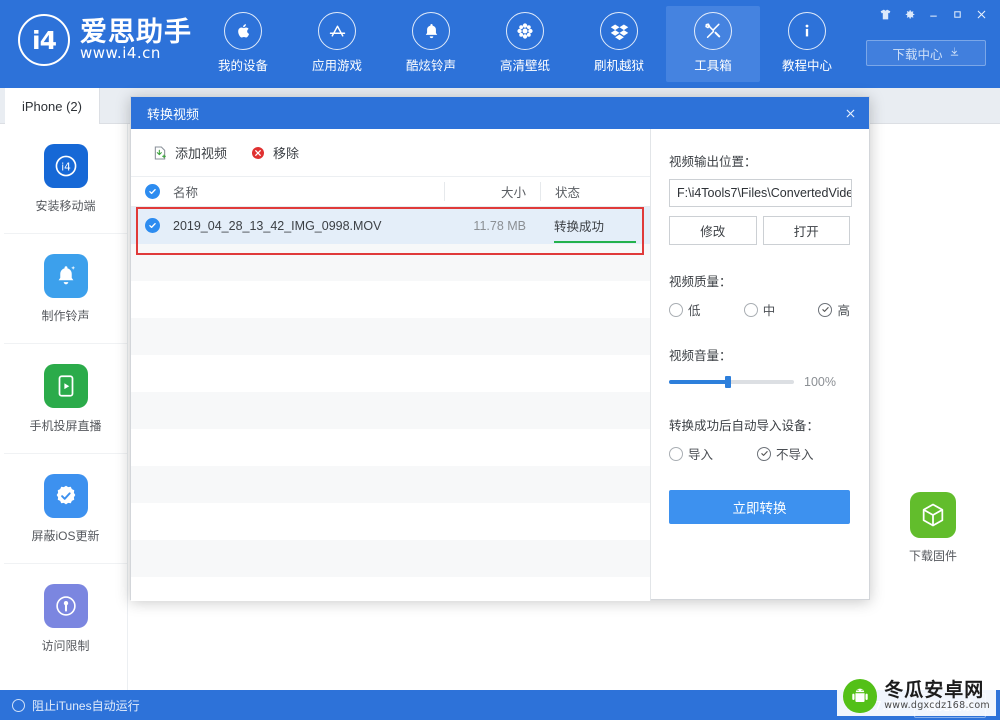  What do you see at coordinates (65, 425) in the screenshot?
I see `sidebar-item-label: 手机投屏直播` at bounding box center [65, 425].